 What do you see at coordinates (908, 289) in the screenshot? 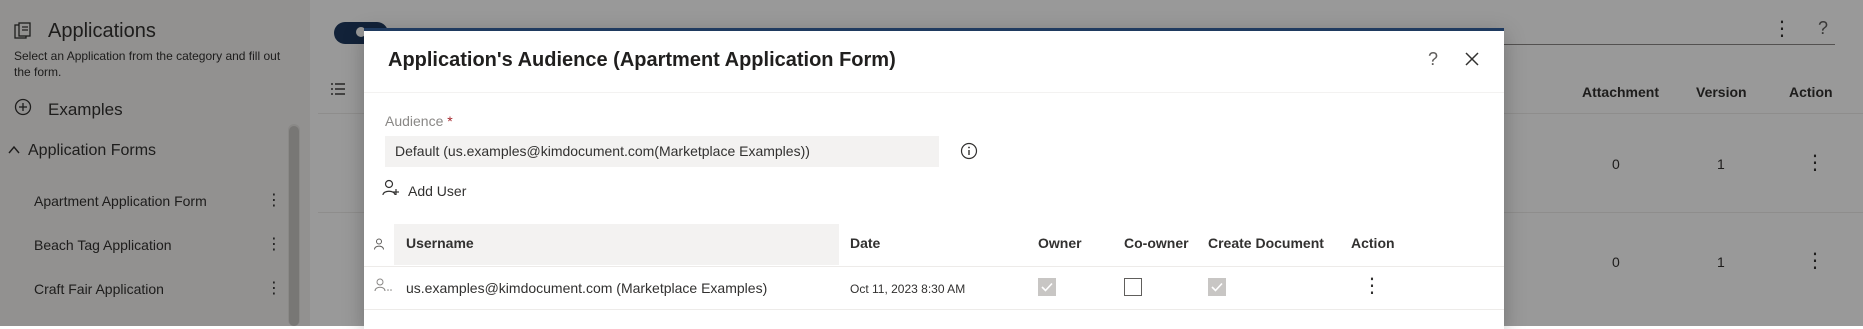
I see `user-date: Oct 11, 2023 8:30 AM` at bounding box center [908, 289].